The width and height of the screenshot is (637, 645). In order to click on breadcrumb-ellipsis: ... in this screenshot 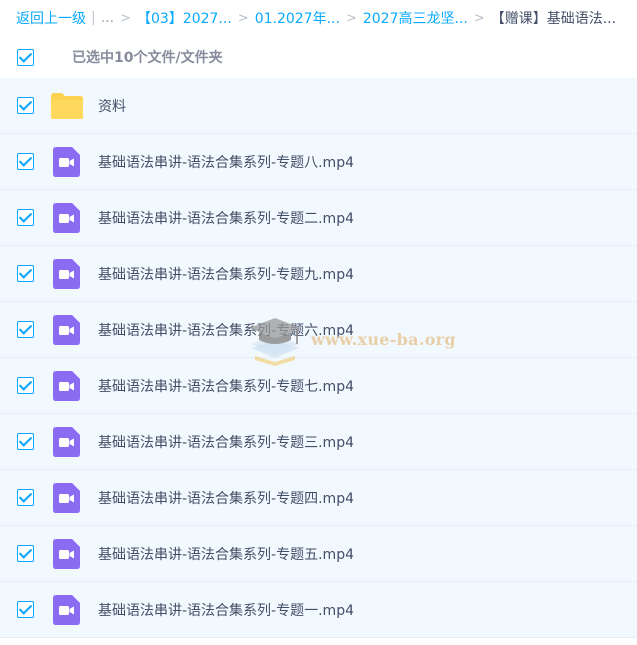, I will do `click(107, 18)`.